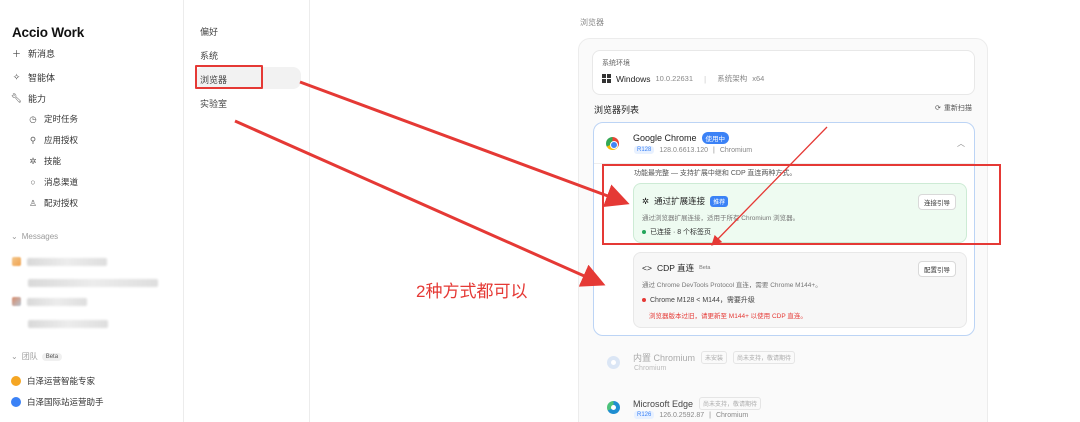 The width and height of the screenshot is (1080, 422). I want to click on browser-list-title: 浏览器列表, so click(617, 110).